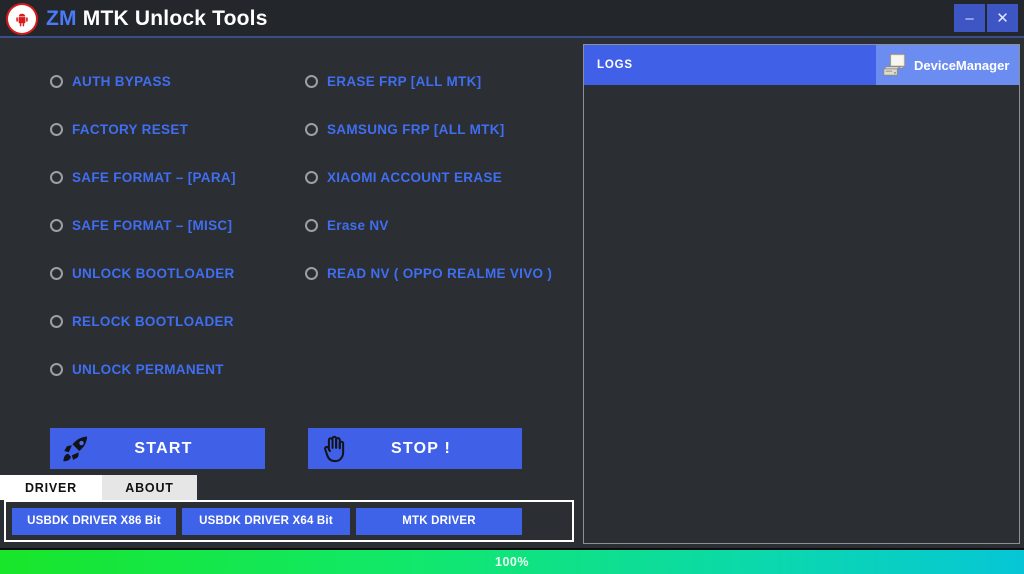  What do you see at coordinates (154, 177) in the screenshot?
I see `option-label: SAFE FORMAT – [PARA]` at bounding box center [154, 177].